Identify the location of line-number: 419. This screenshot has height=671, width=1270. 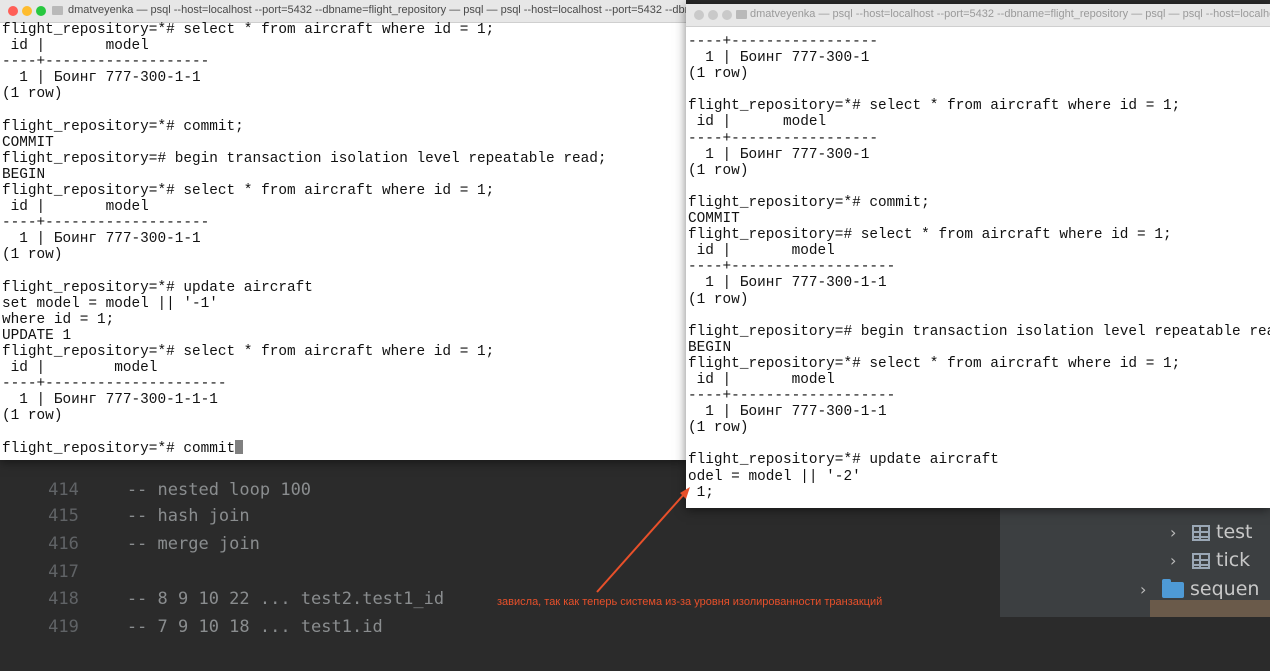
(63, 627).